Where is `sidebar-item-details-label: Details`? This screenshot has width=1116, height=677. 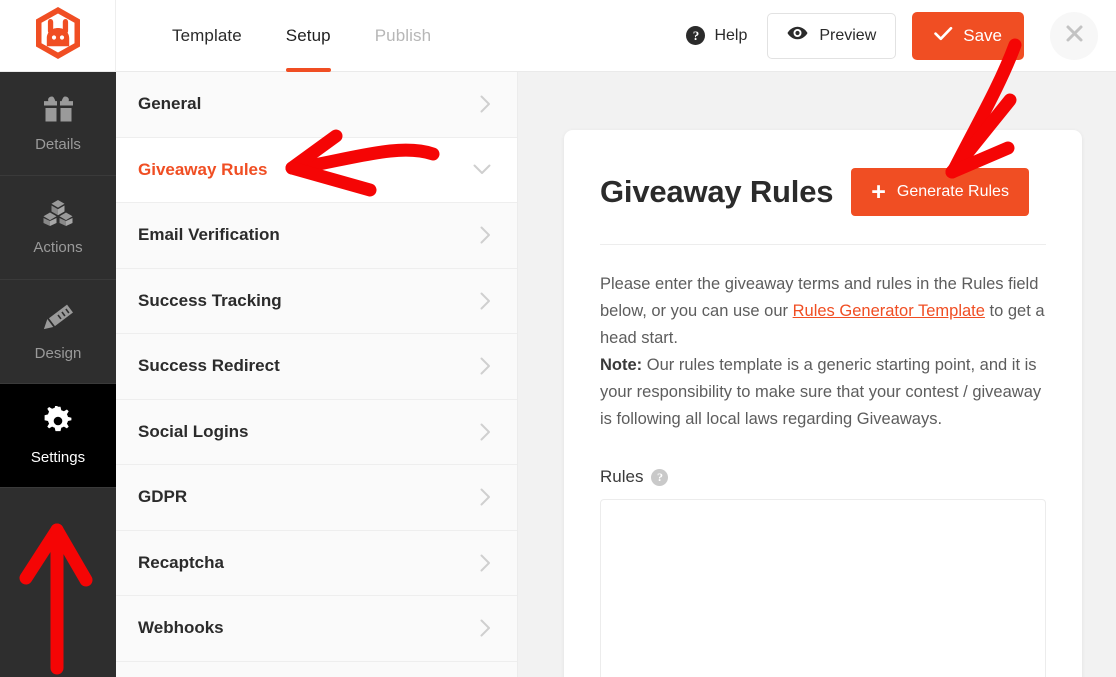 sidebar-item-details-label: Details is located at coordinates (58, 144).